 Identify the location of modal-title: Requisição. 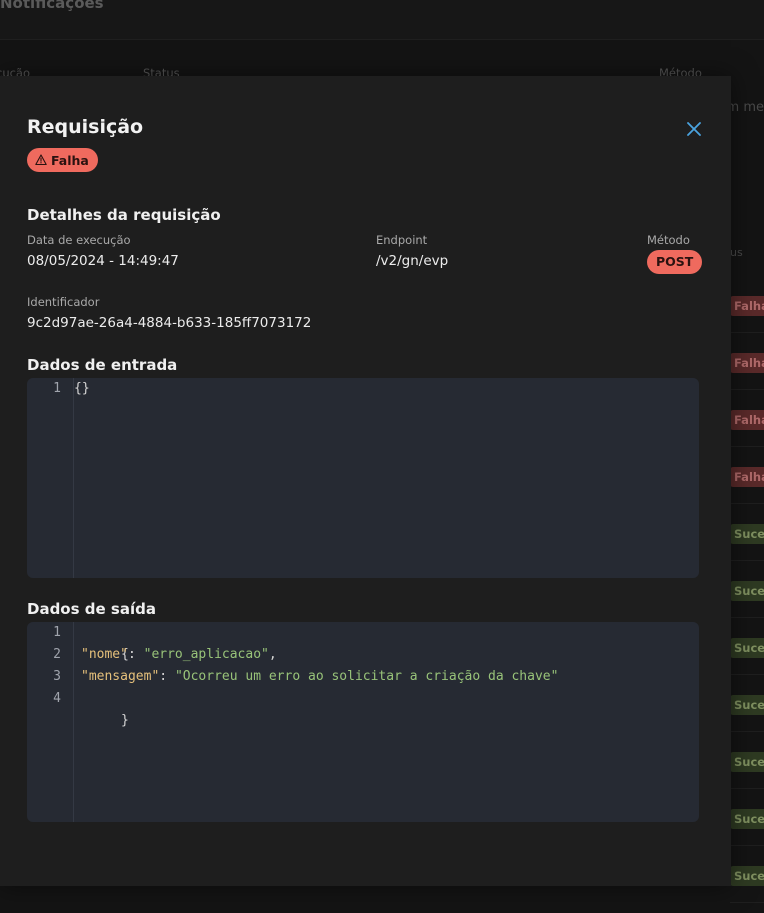
(85, 127).